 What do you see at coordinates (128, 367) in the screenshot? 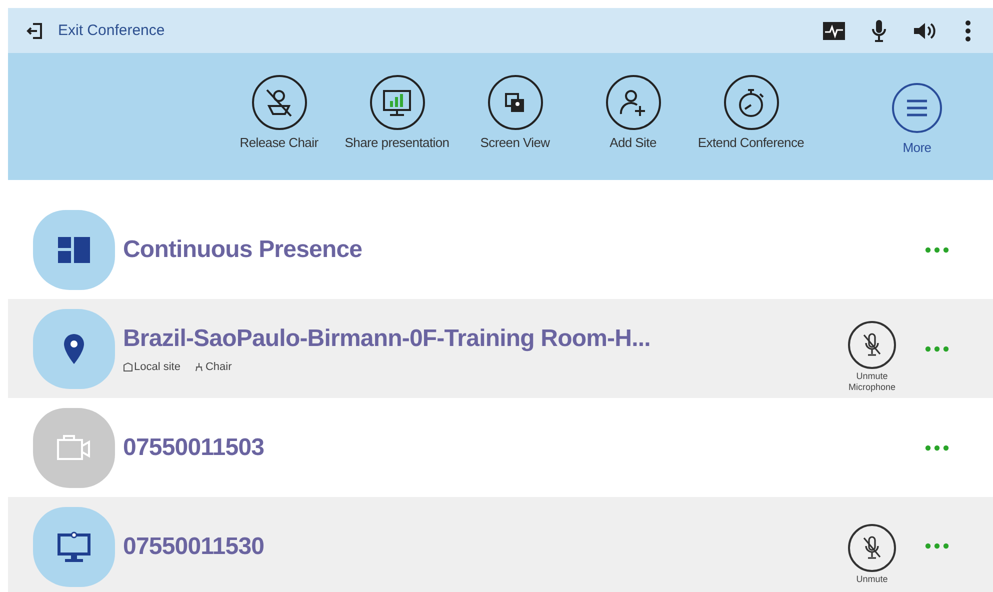
I see `building-icon` at bounding box center [128, 367].